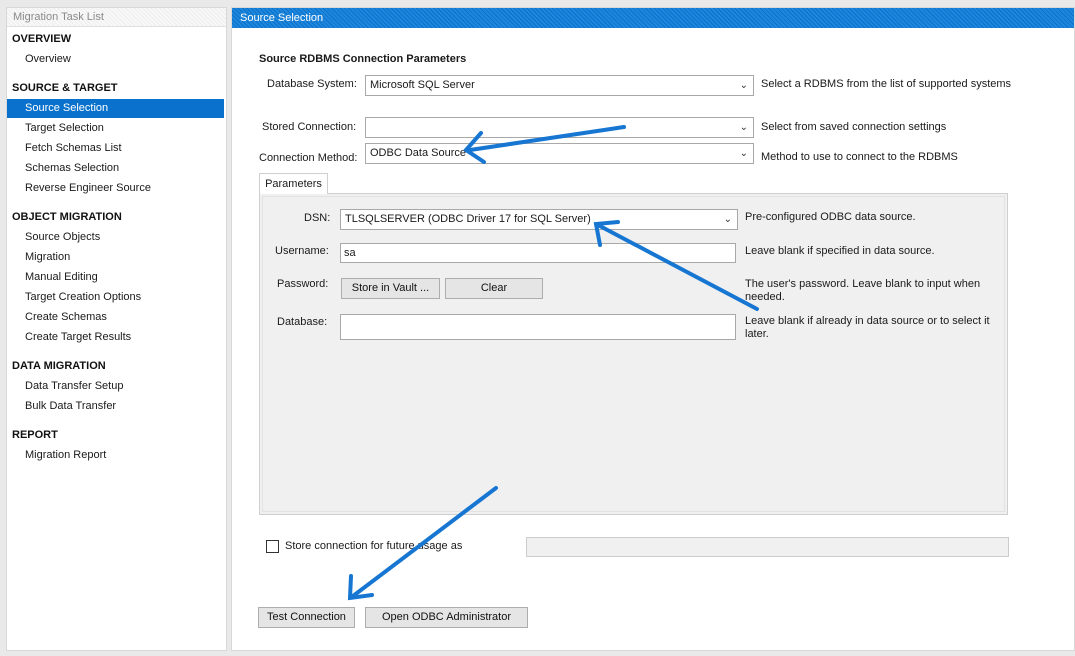 The height and width of the screenshot is (656, 1075). What do you see at coordinates (115, 108) in the screenshot?
I see `nav-item-source-selection: Source Selection` at bounding box center [115, 108].